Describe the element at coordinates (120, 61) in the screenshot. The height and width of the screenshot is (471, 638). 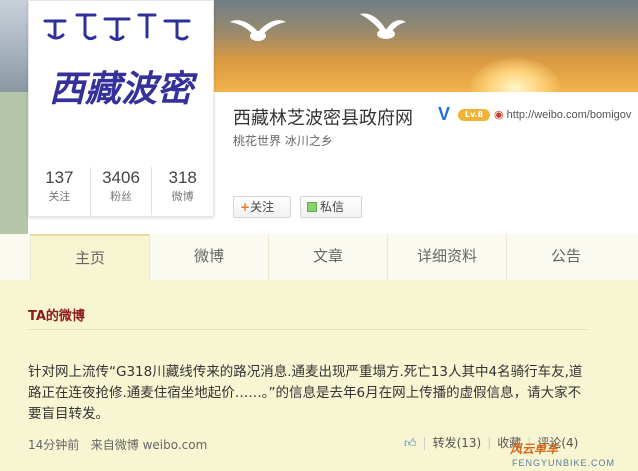
I see `tibetan-script-logo: 西藏波密` at that location.